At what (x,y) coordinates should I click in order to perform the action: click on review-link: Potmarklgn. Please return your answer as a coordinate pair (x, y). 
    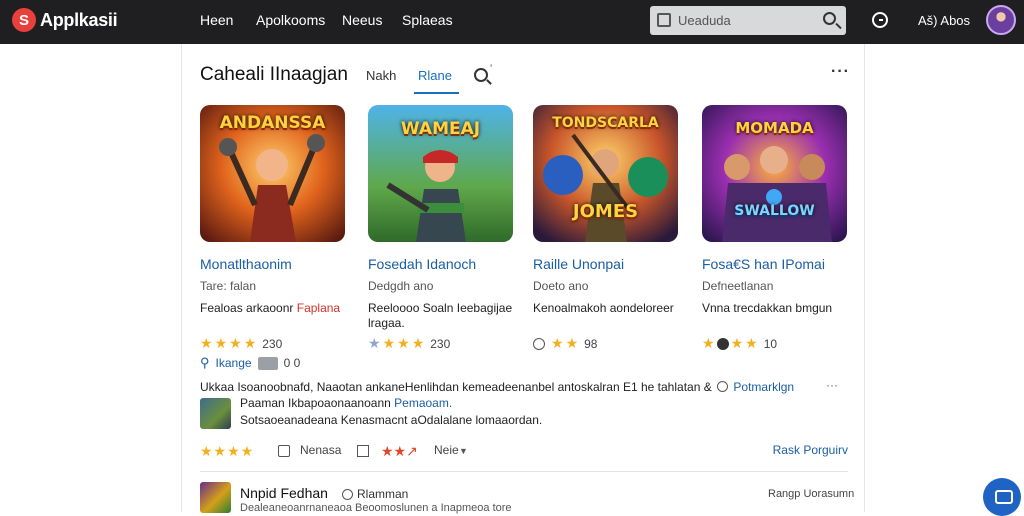
    Looking at the image, I should click on (763, 387).